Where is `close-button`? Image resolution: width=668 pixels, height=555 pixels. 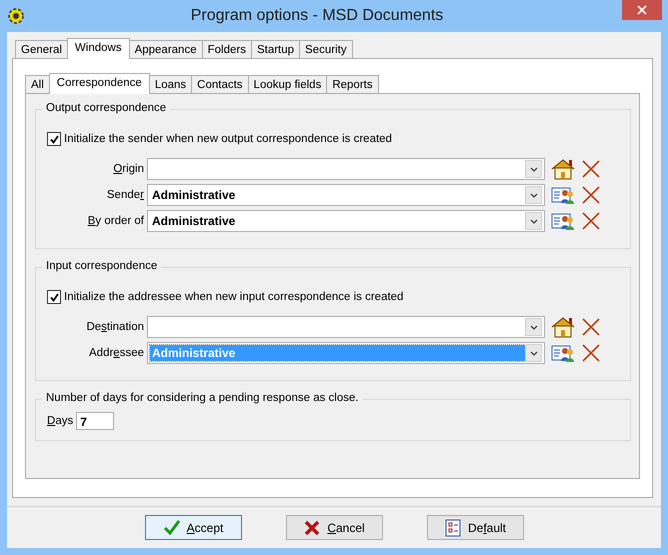 close-button is located at coordinates (642, 10).